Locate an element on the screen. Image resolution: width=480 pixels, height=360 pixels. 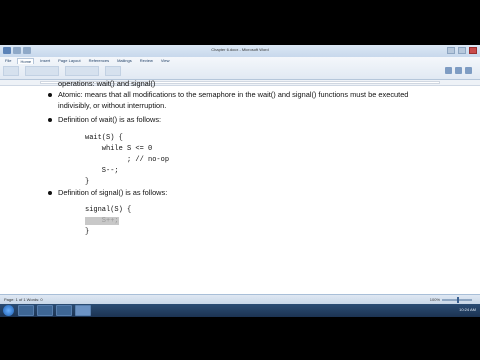
taskbar-apps is located at coordinates (54, 310).